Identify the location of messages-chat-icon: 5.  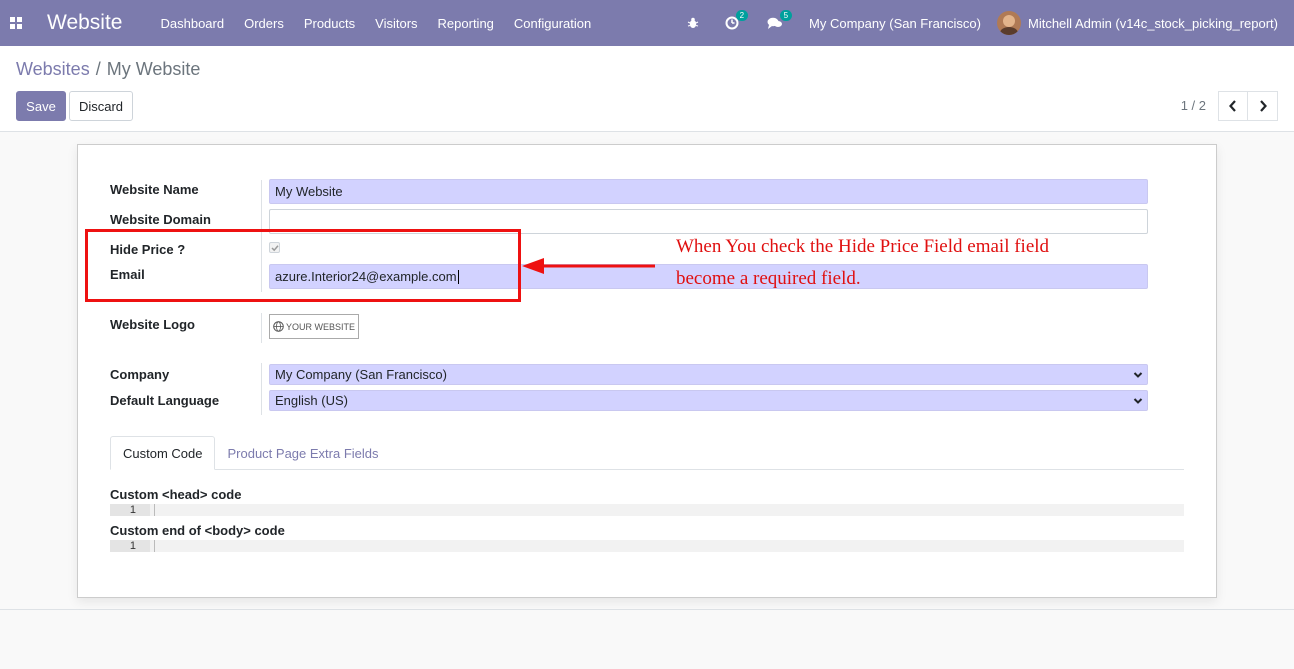
(780, 20).